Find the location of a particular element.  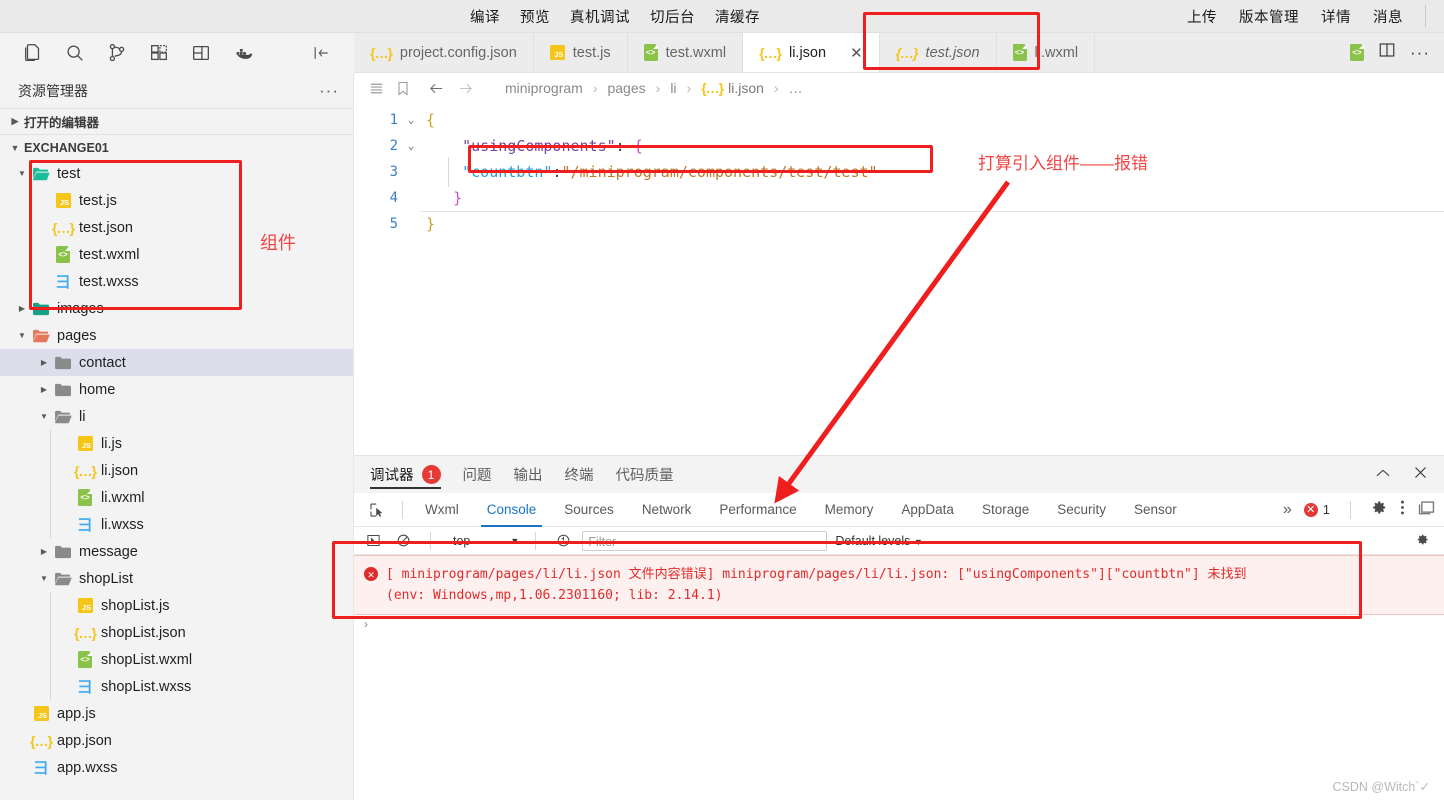

layout-icon is located at coordinates (201, 53).